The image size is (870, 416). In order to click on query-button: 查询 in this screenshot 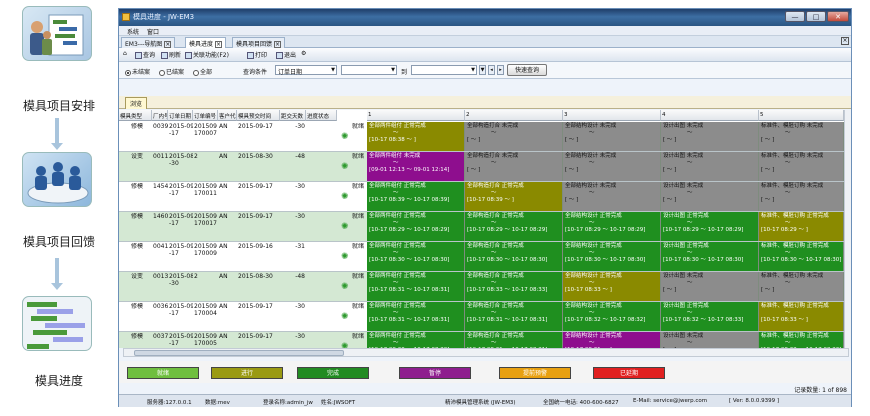, I will do `click(145, 54)`.